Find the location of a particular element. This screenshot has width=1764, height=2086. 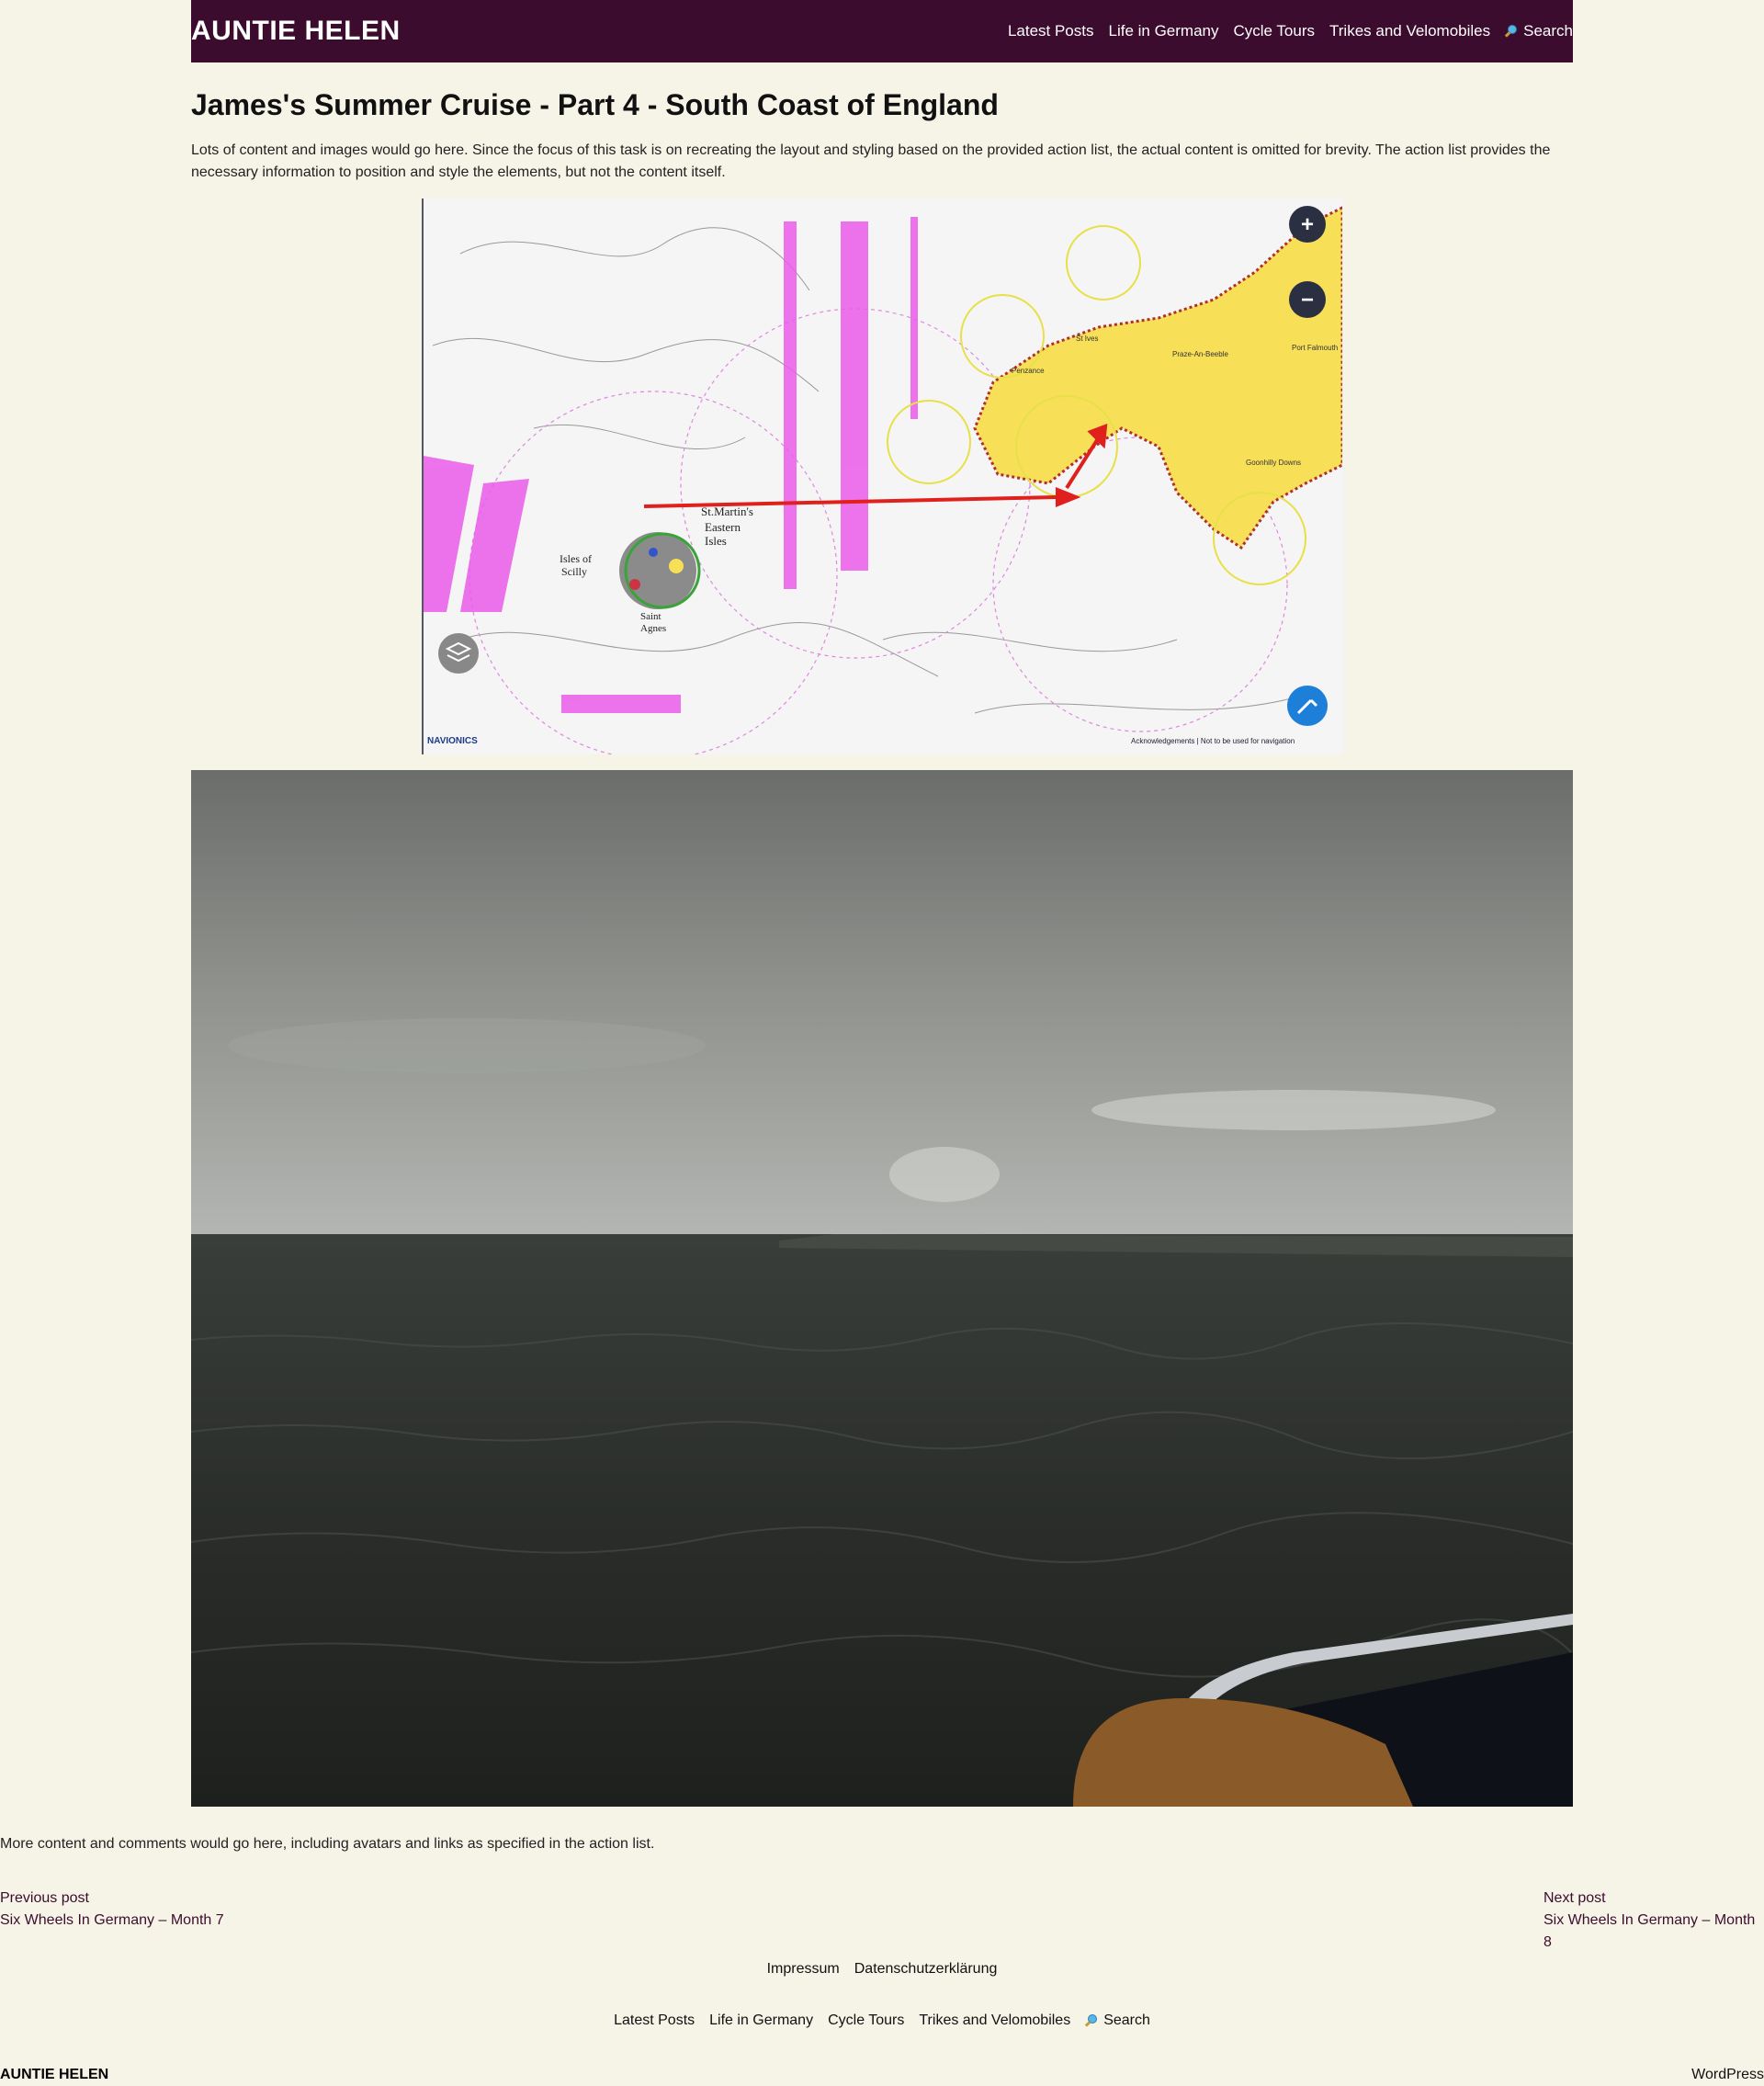

navionics-logo: NAVIONICS is located at coordinates (452, 741).